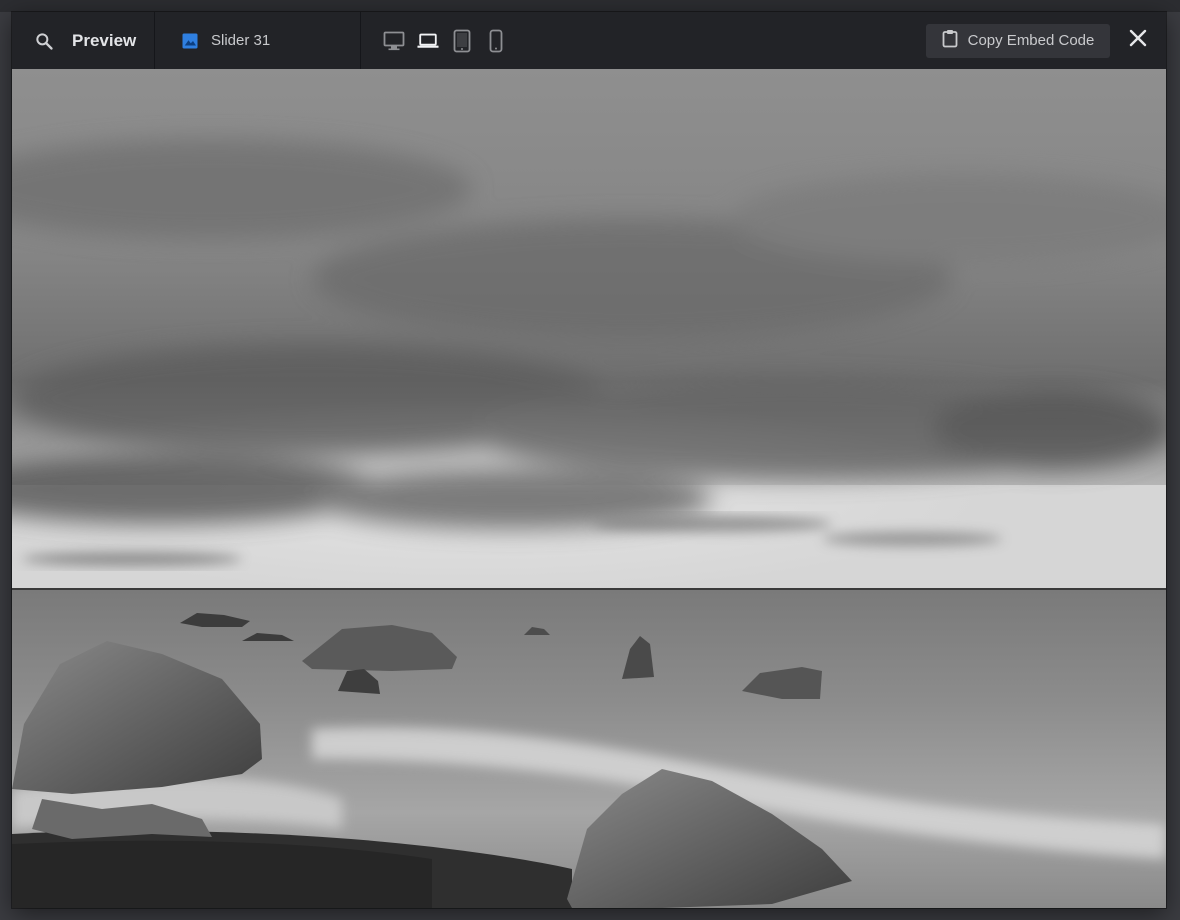 The height and width of the screenshot is (920, 1180). What do you see at coordinates (496, 41) in the screenshot?
I see `mobile-icon` at bounding box center [496, 41].